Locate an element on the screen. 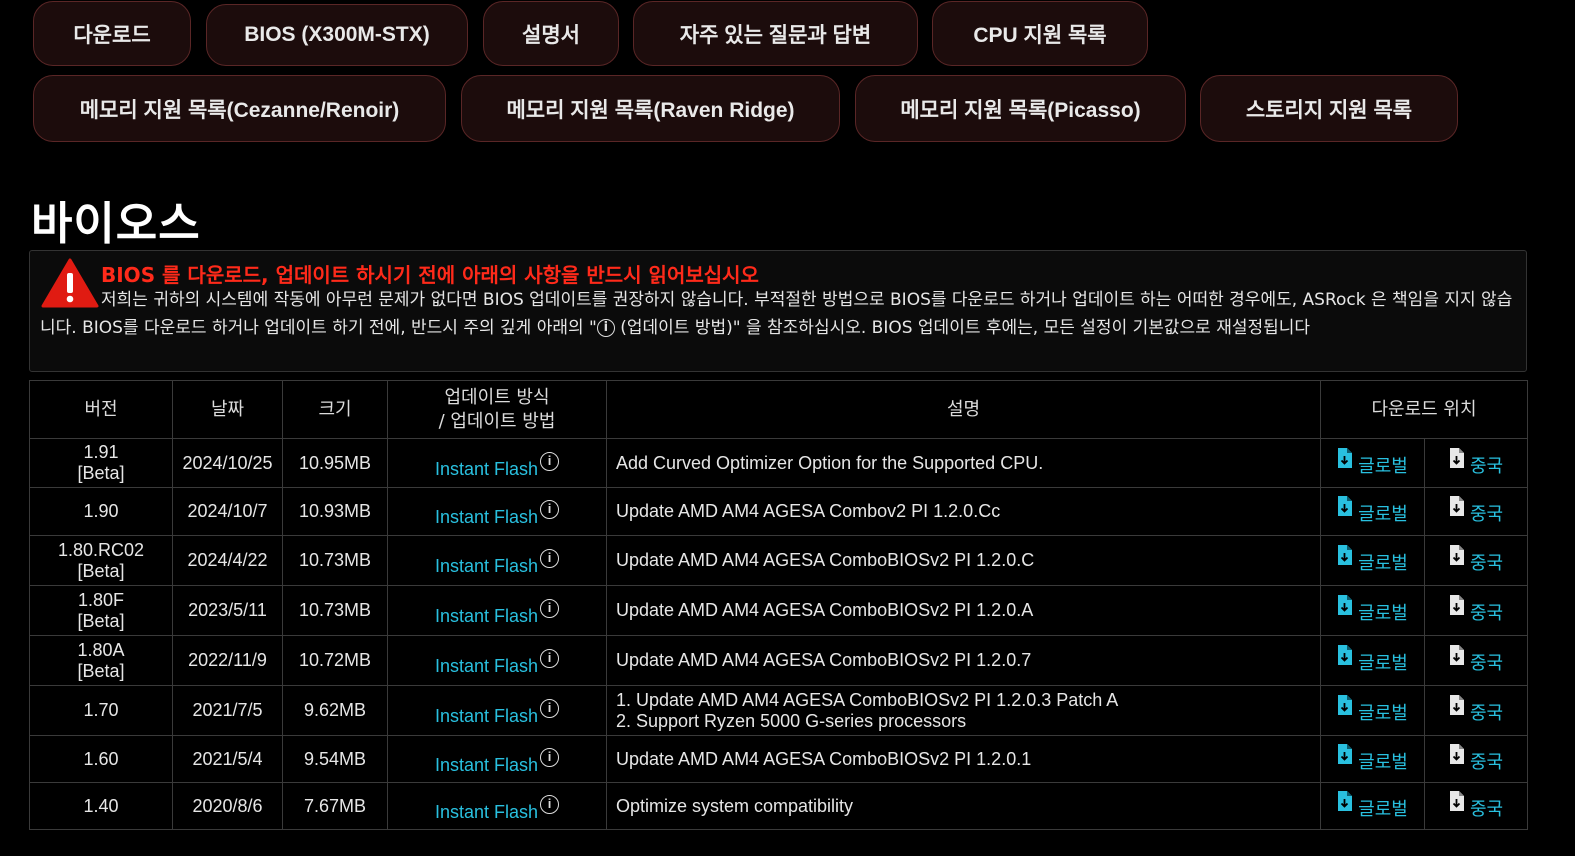 This screenshot has width=1575, height=856. tab-memory-cezanne: 메모리 지원 목록(Cezanne/Renoir) is located at coordinates (239, 108).